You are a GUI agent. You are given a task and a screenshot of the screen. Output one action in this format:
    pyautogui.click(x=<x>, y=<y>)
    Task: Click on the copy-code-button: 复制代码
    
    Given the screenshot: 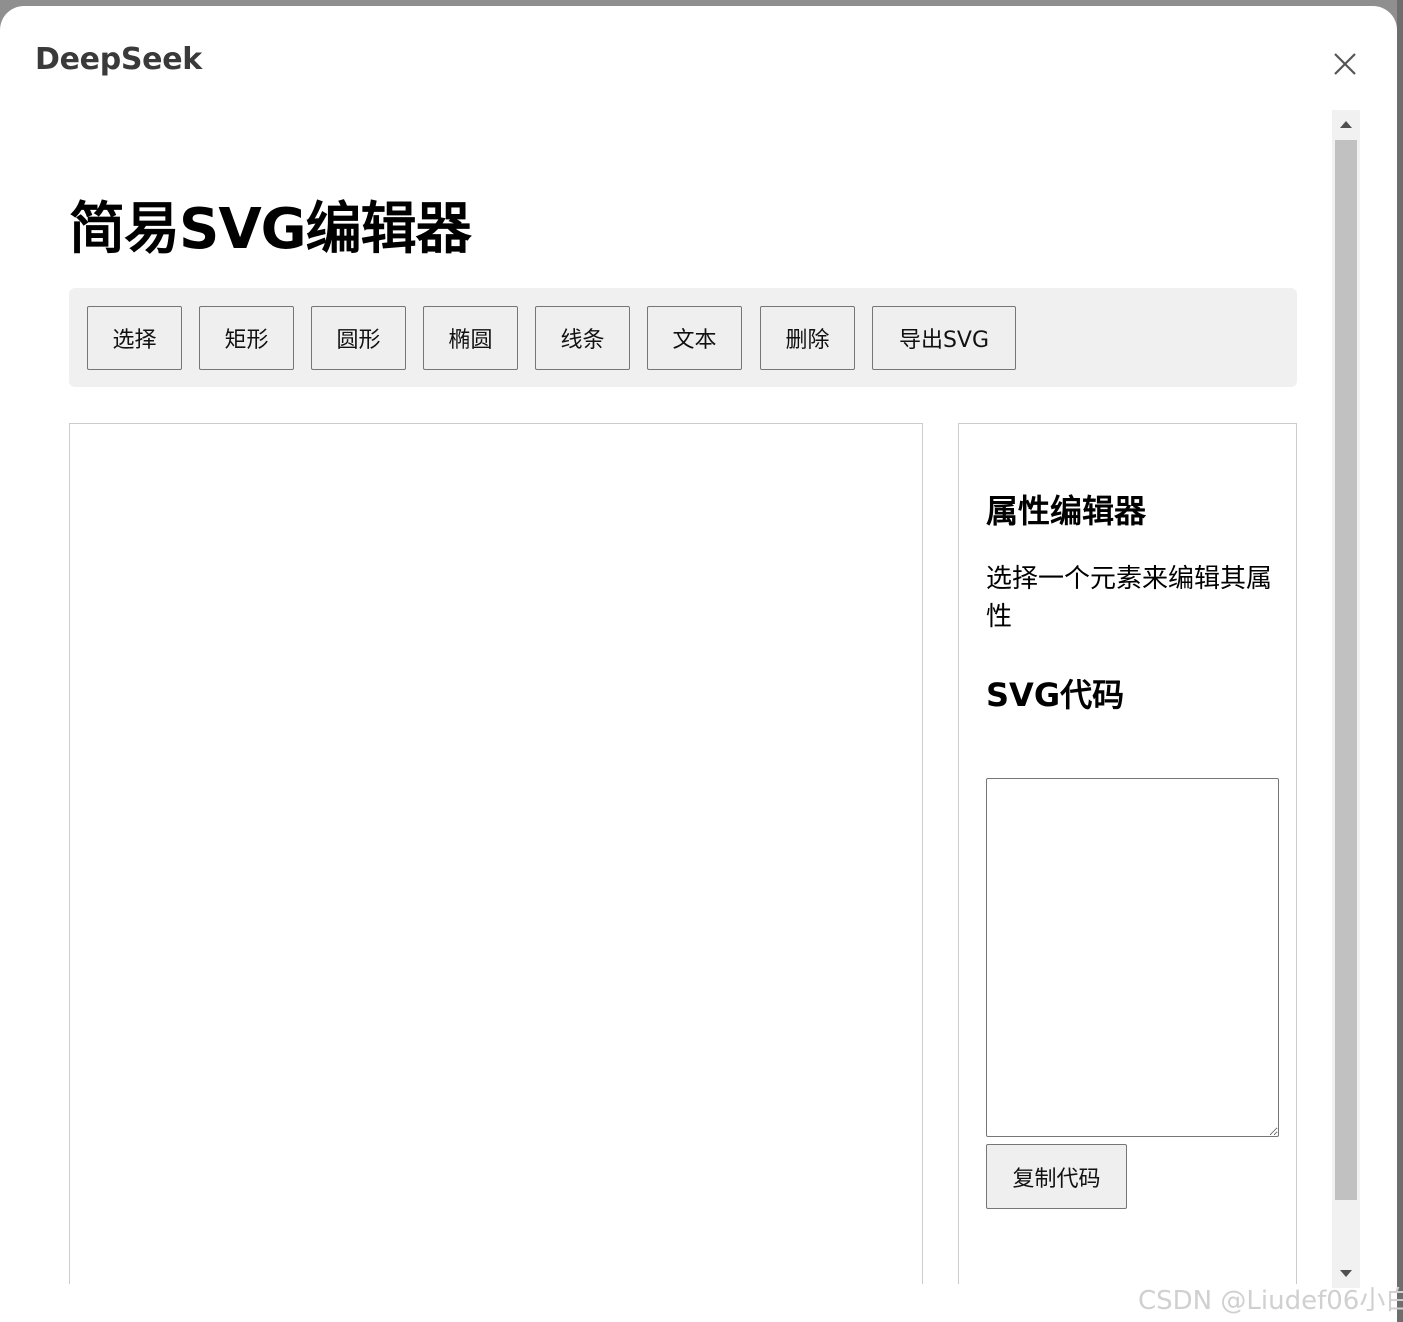 What is the action you would take?
    pyautogui.click(x=1056, y=1176)
    